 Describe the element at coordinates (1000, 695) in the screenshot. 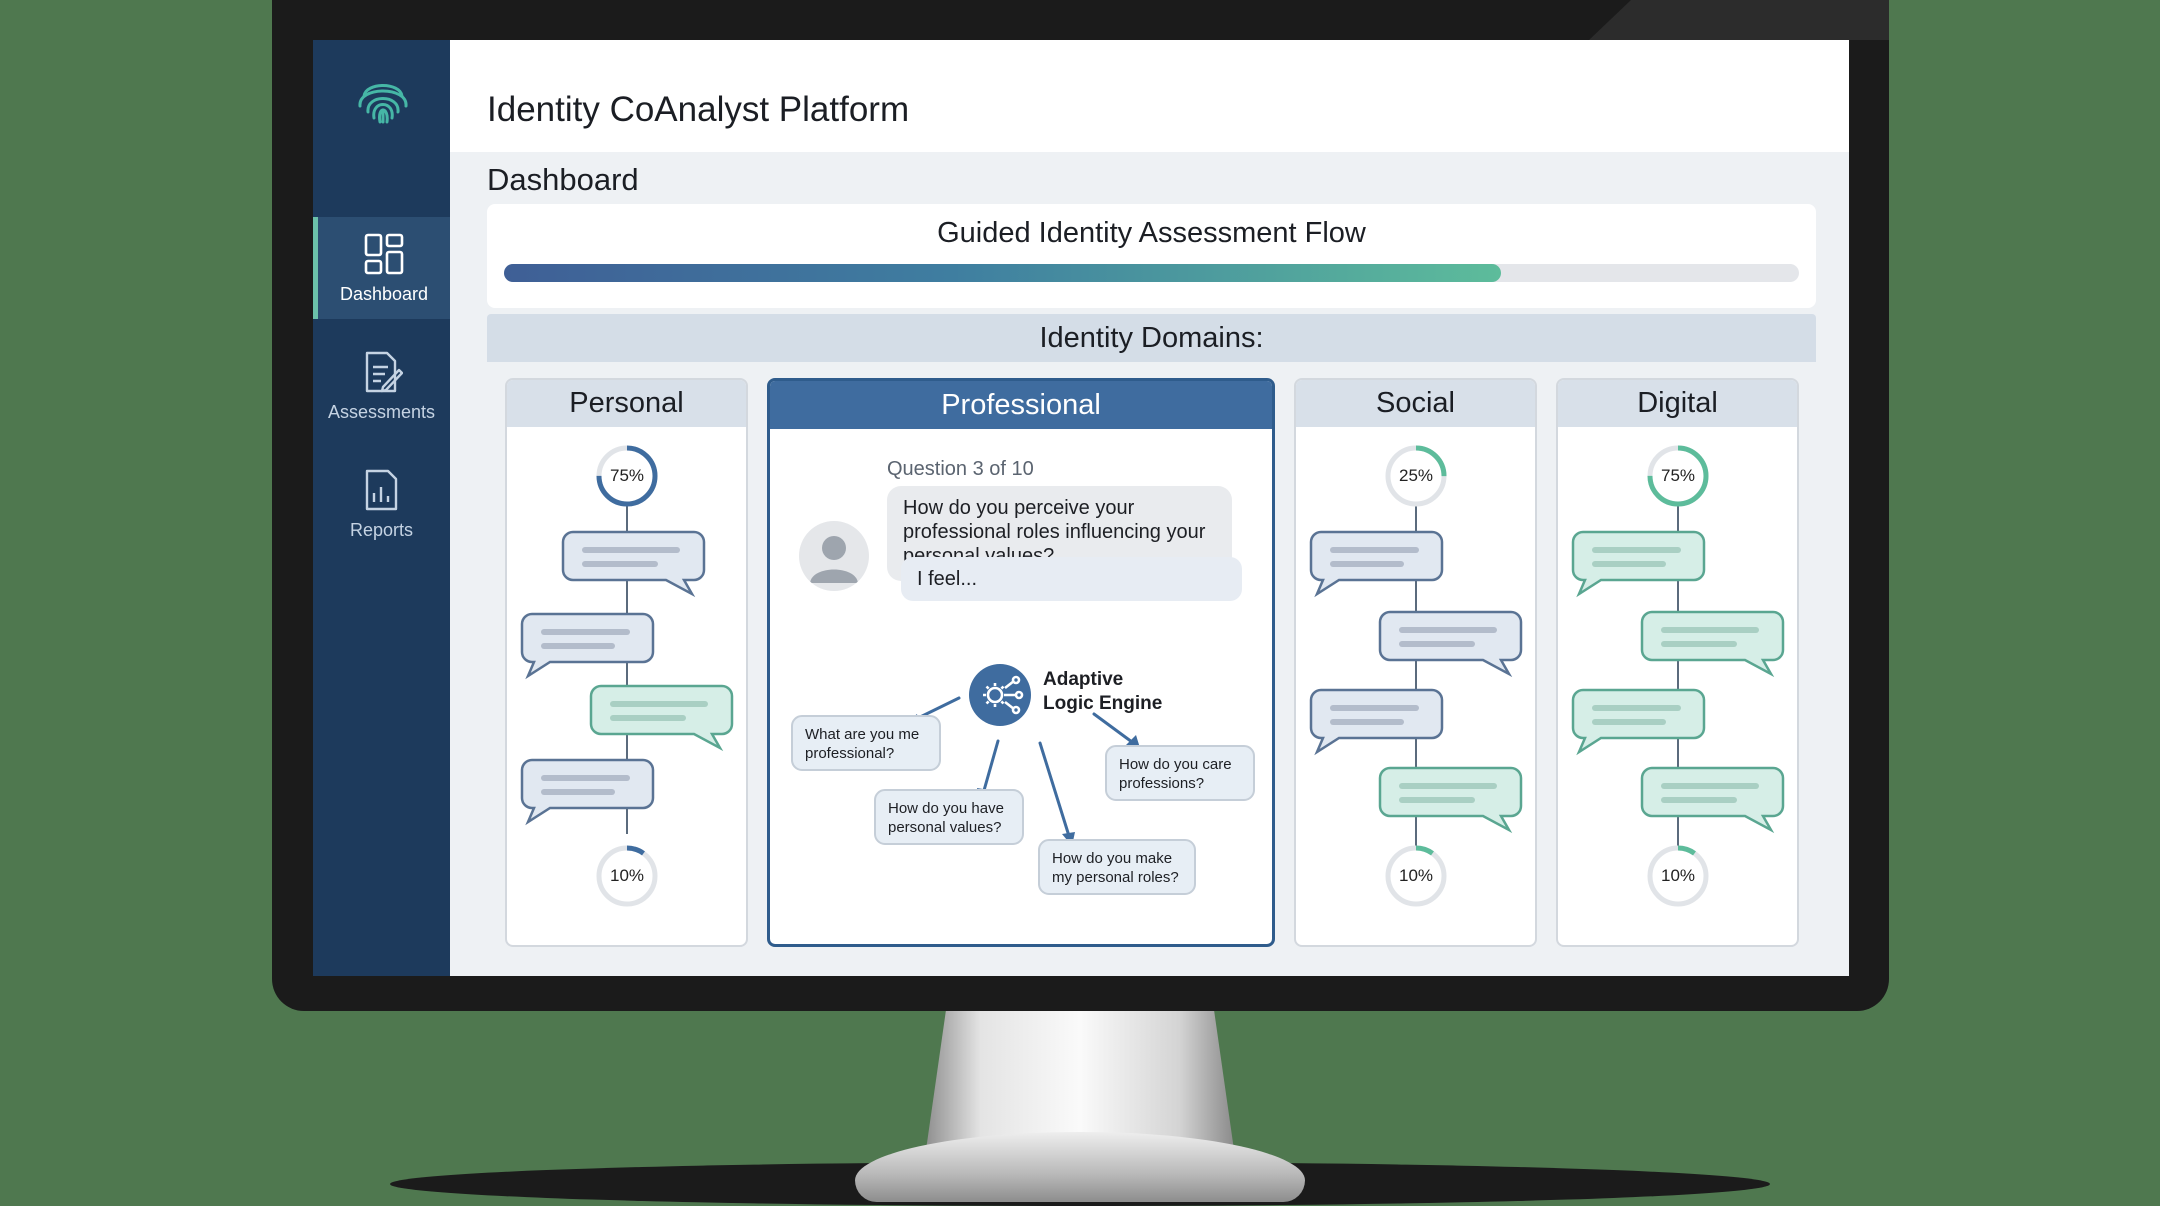

I see `logic-engine-icon` at that location.